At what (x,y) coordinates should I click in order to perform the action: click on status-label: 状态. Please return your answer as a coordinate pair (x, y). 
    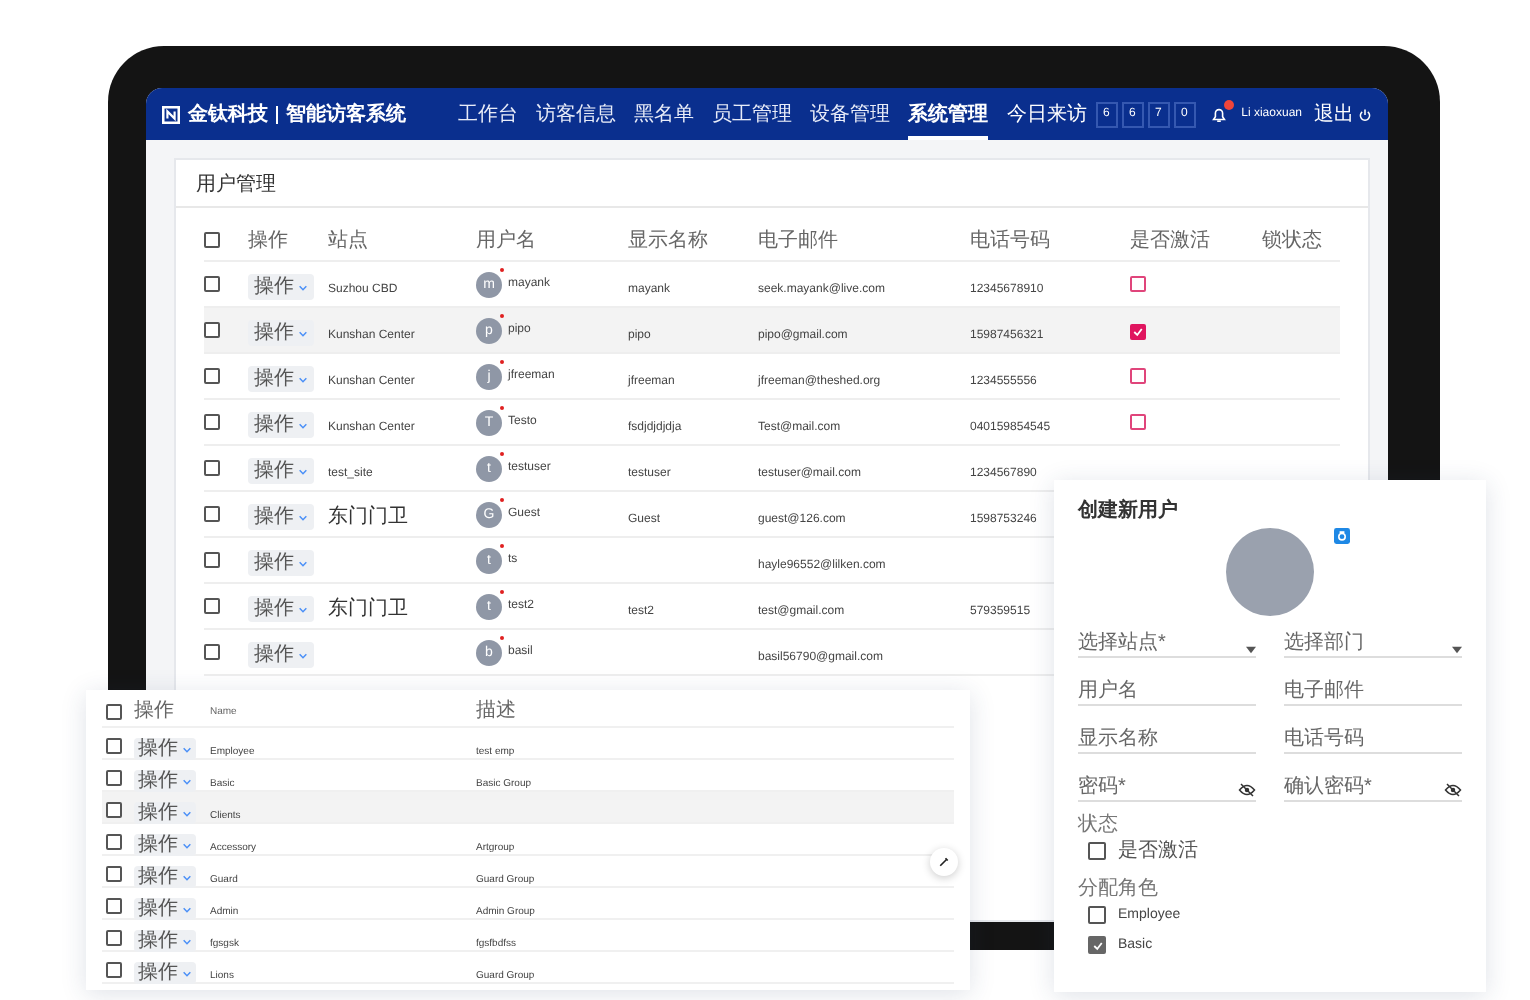
    Looking at the image, I should click on (1099, 825).